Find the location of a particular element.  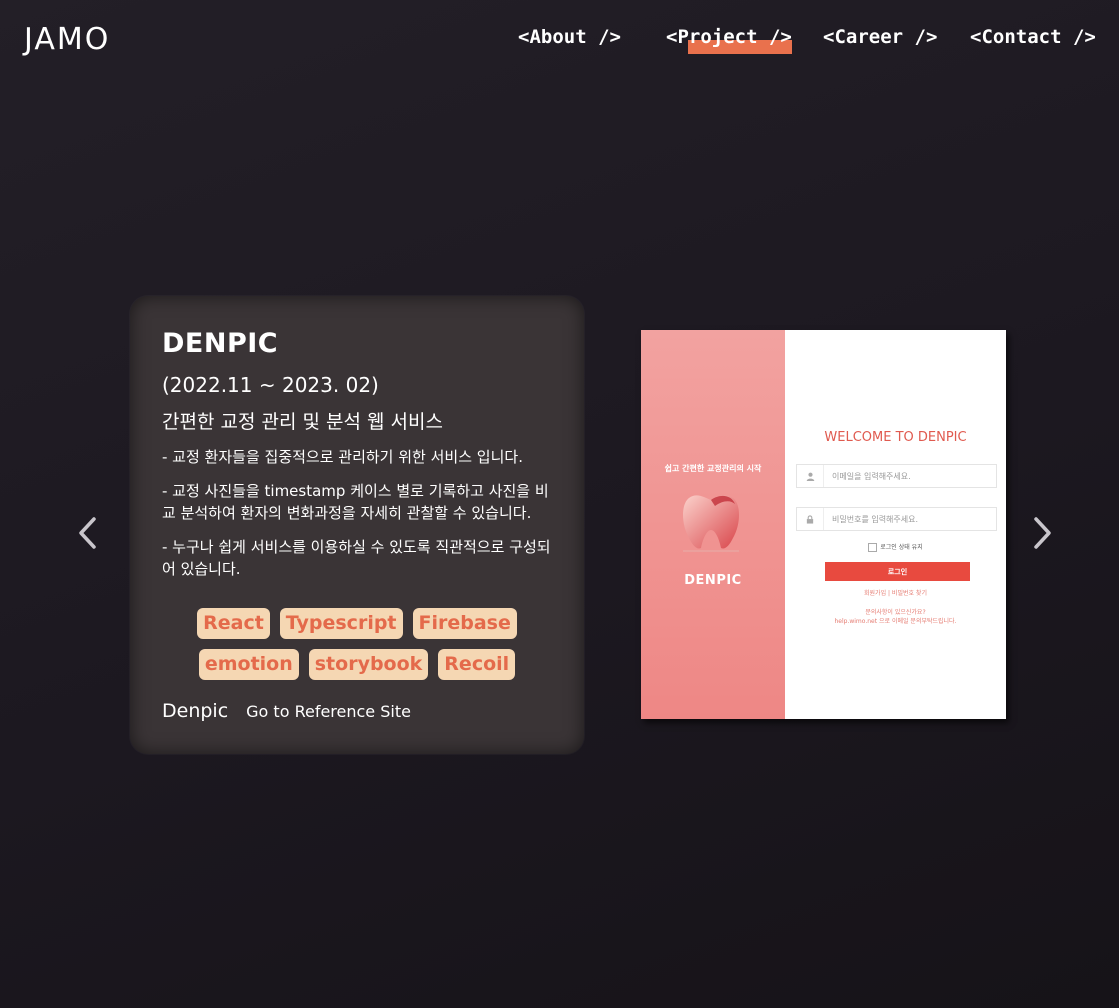

tooth-logo-icon is located at coordinates (711, 523).